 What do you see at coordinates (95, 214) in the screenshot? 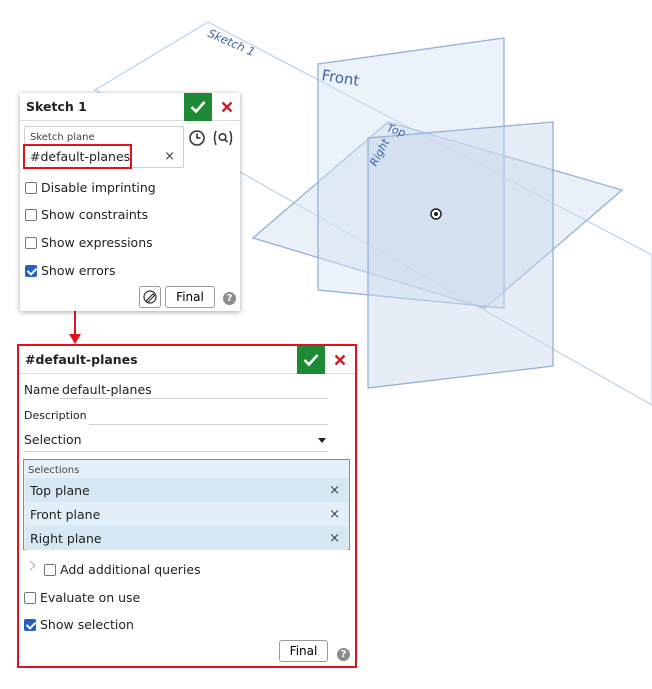
I see `show-constraints-label: Show constraints` at bounding box center [95, 214].